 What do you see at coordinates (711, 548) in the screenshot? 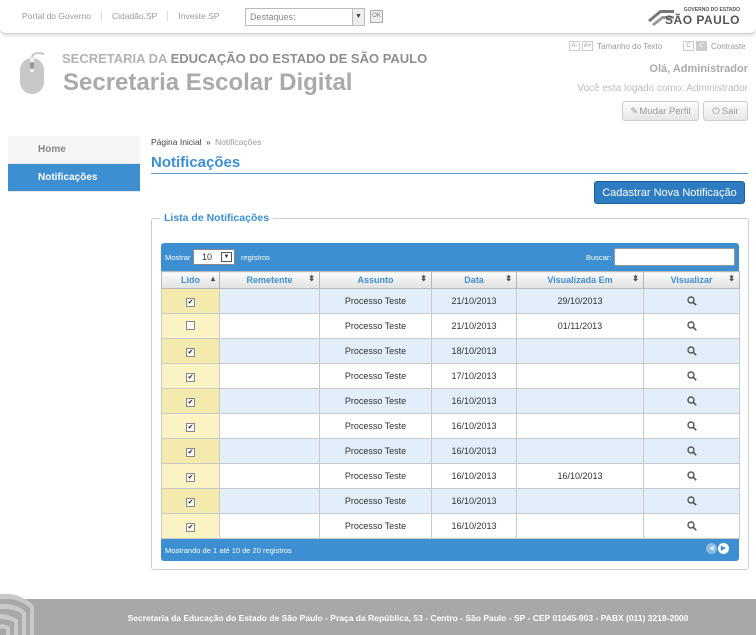
I see `prev-page-icon: ◀` at bounding box center [711, 548].